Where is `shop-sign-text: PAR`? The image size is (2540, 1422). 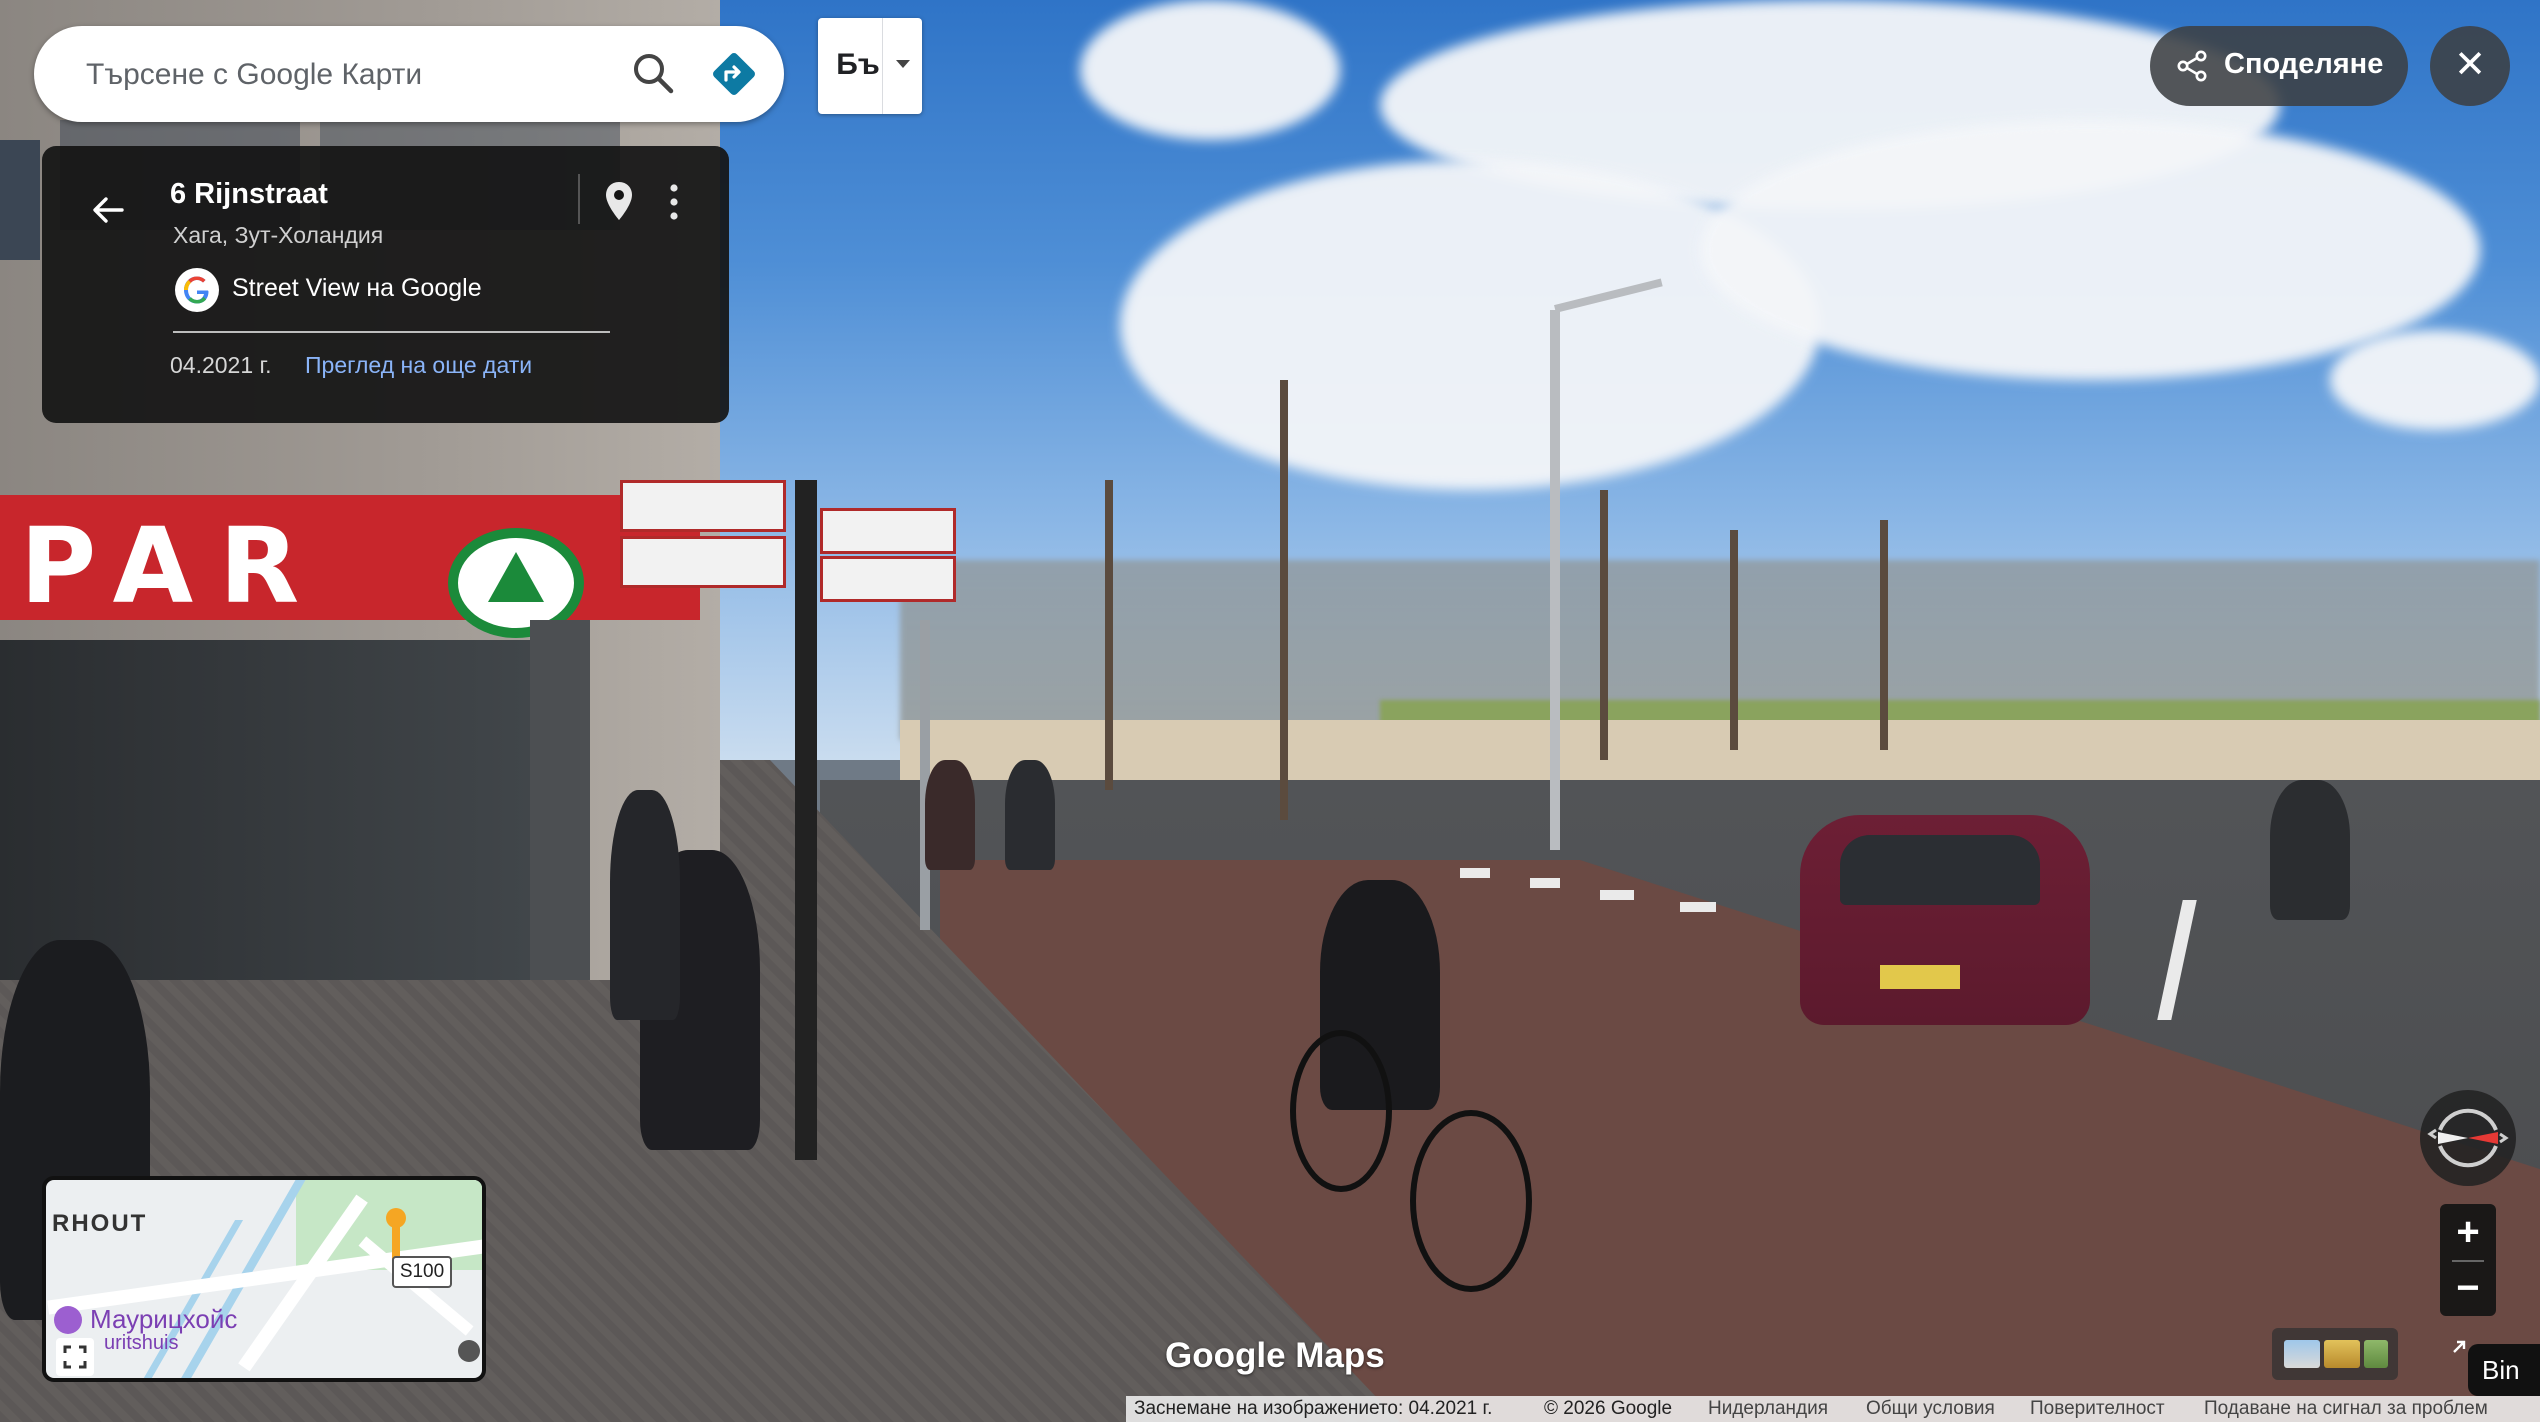
shop-sign-text: PAR is located at coordinates (173, 566).